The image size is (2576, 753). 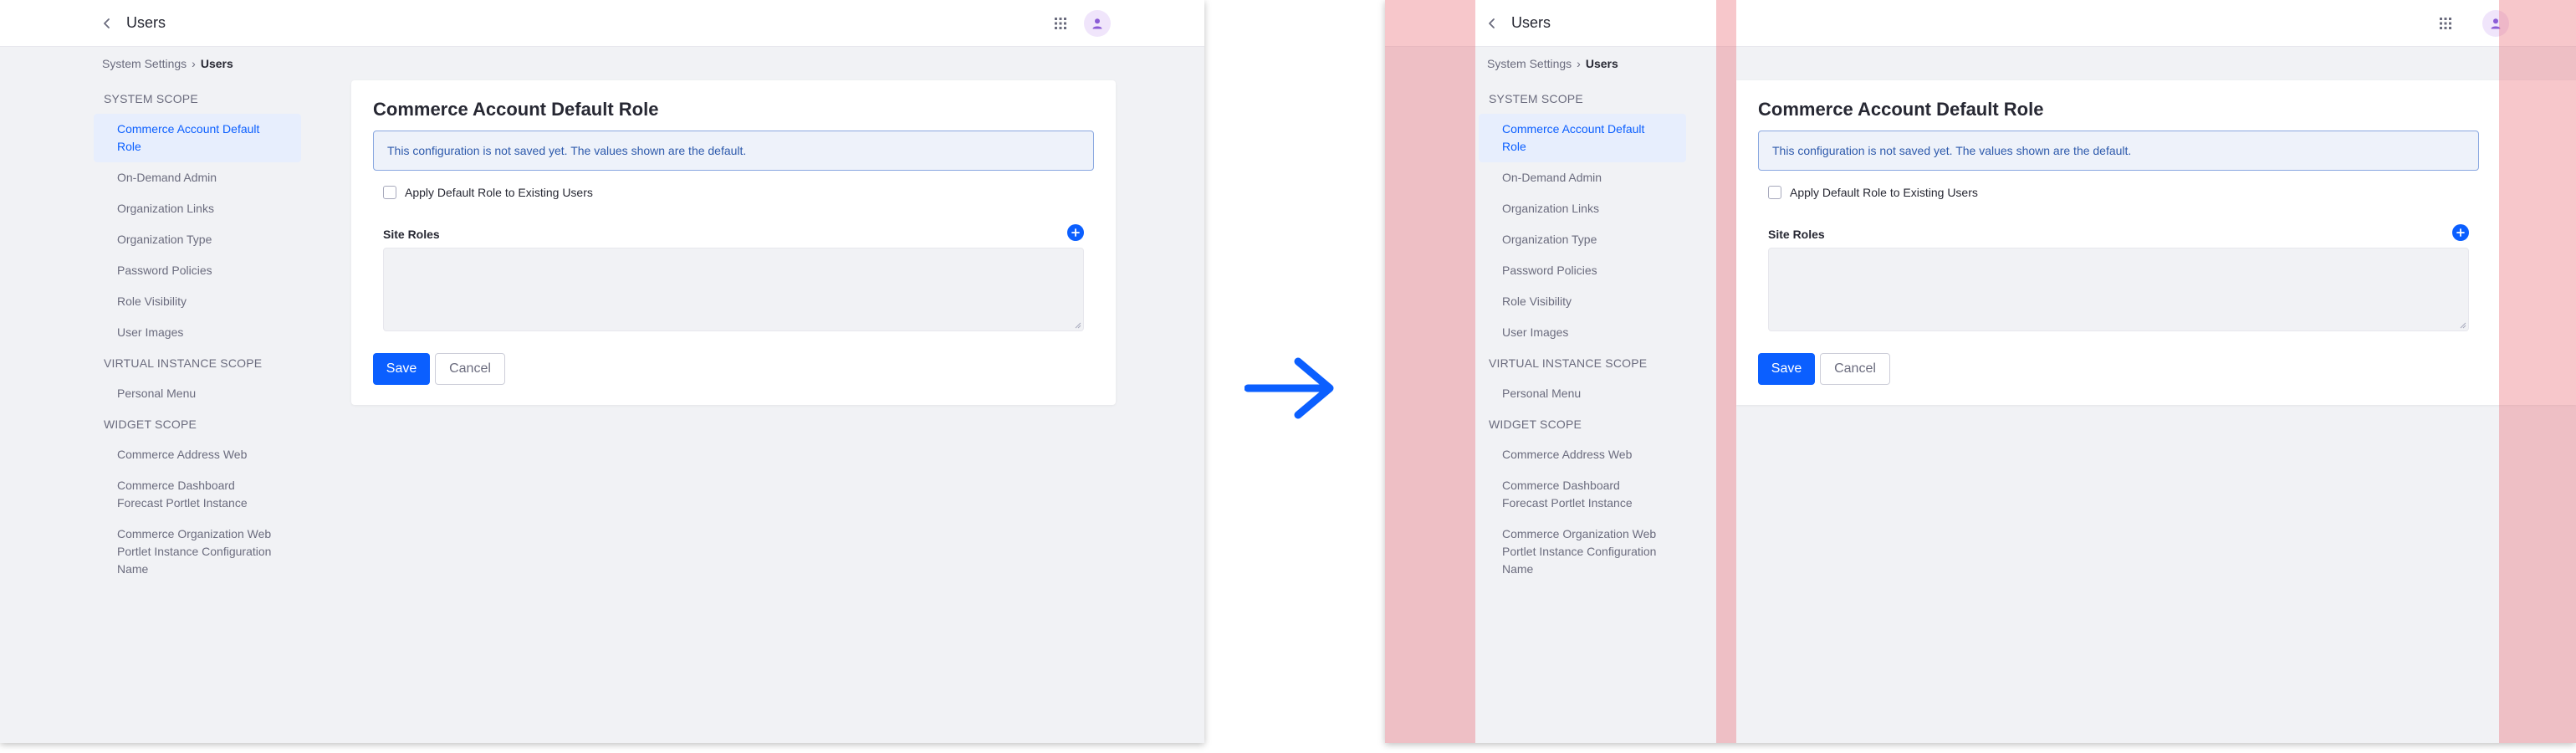 I want to click on arrow-right-icon, so click(x=1289, y=388).